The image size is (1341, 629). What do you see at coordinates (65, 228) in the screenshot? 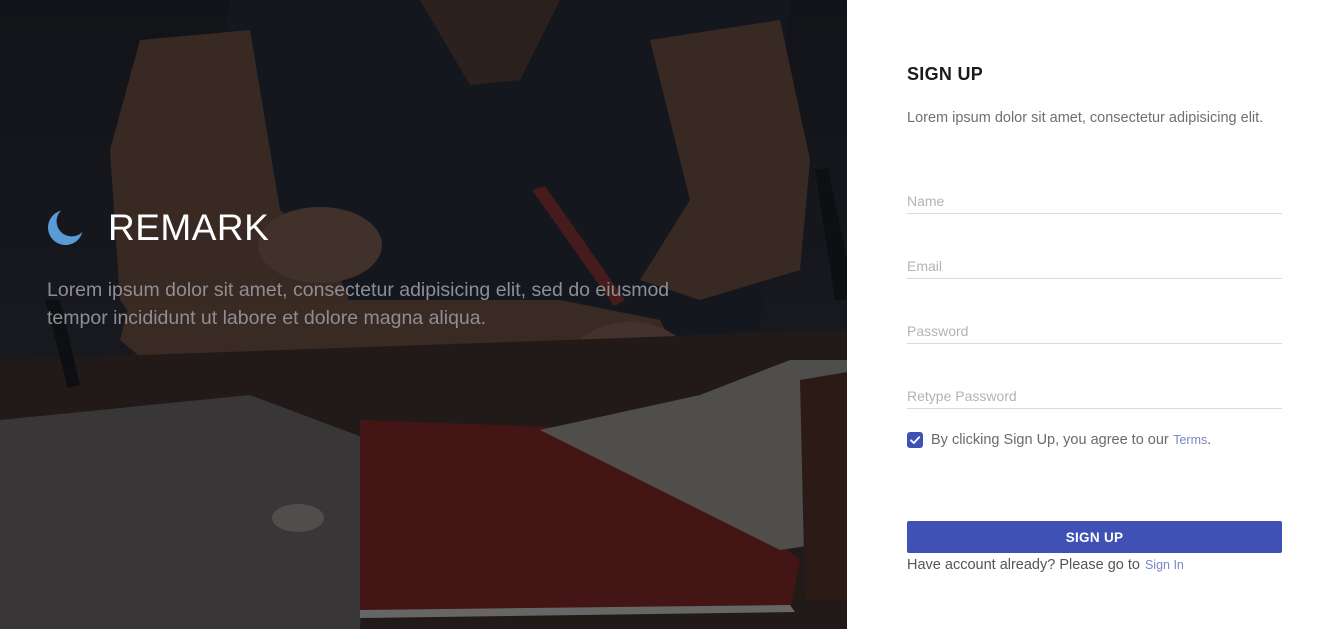
I see `crescent-logo-icon` at bounding box center [65, 228].